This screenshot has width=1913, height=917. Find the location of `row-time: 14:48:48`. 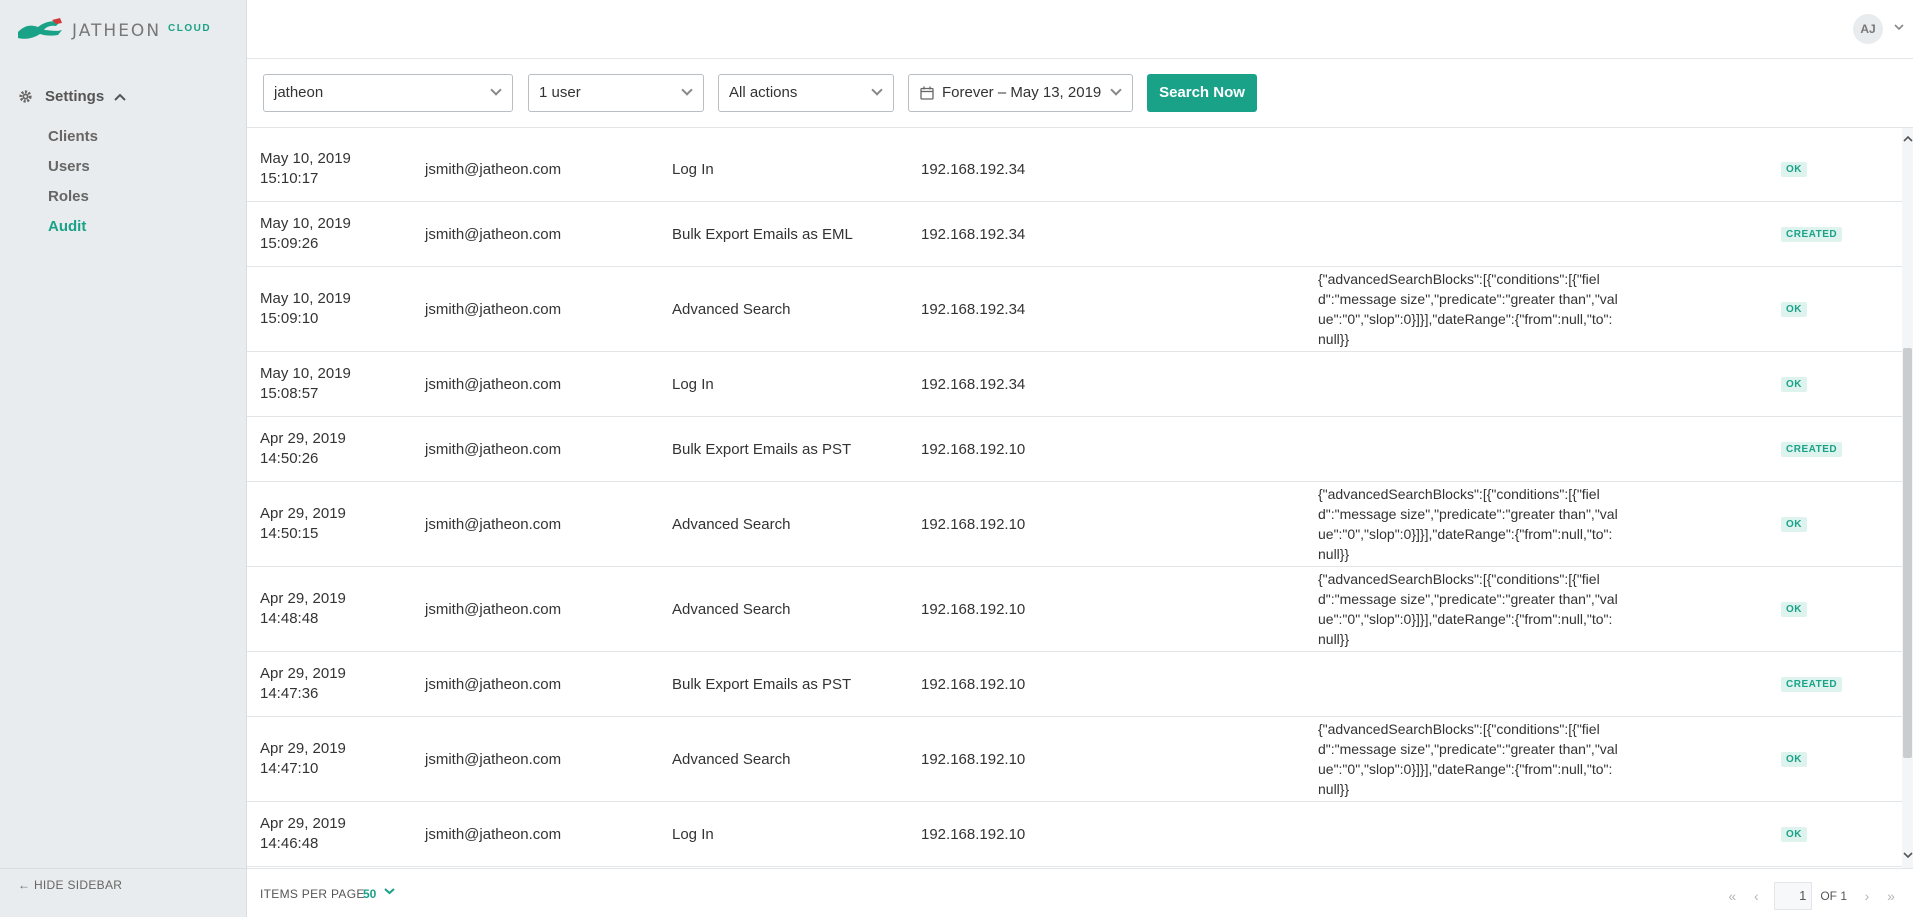

row-time: 14:48:48 is located at coordinates (289, 618).